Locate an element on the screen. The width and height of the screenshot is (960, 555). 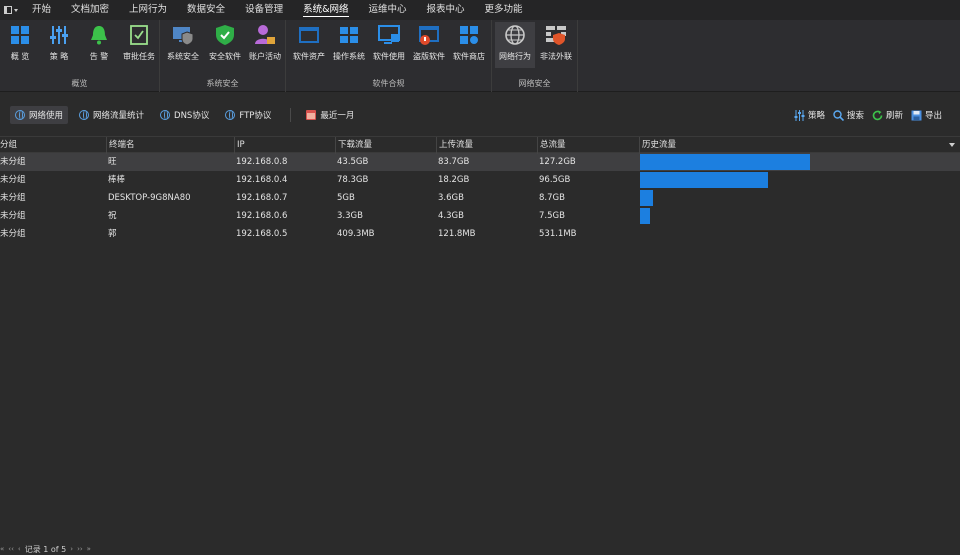
software-store-label: 软件商店 is located at coordinates (469, 56).